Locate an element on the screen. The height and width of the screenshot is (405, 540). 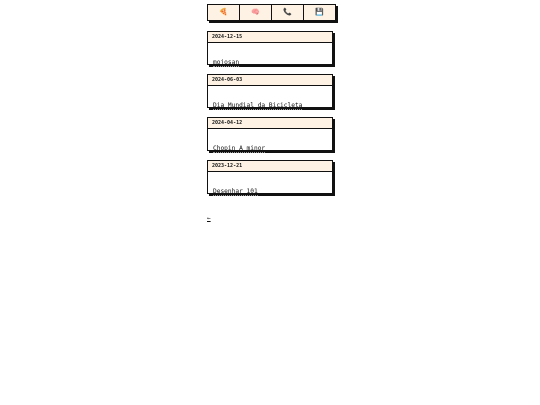
entry-title-link: mojosan is located at coordinates (226, 63).